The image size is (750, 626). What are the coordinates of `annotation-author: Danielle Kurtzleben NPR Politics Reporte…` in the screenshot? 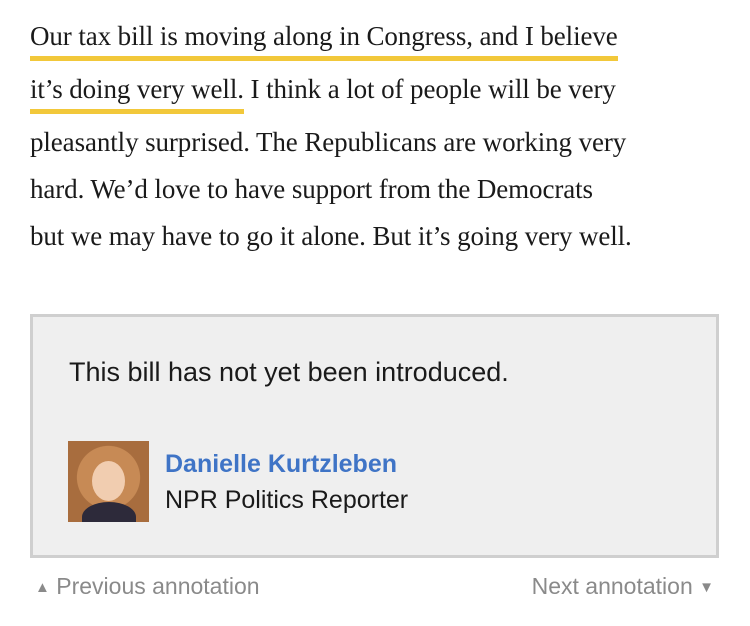 It's located at (238, 481).